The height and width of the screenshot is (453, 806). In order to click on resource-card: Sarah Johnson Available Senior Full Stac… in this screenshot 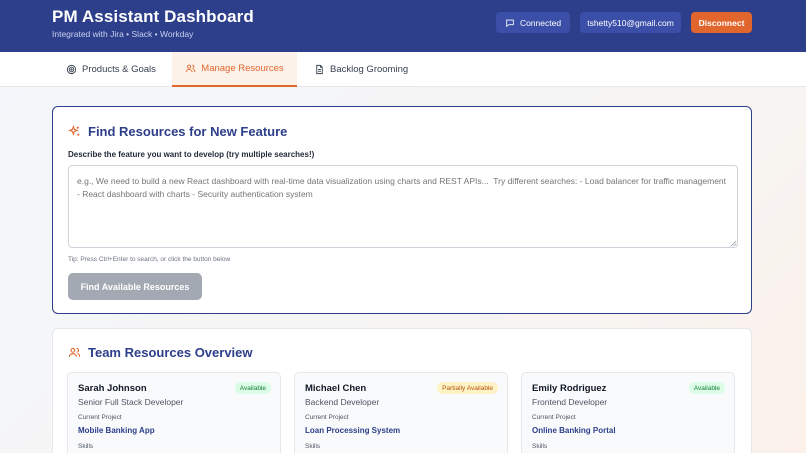, I will do `click(174, 412)`.